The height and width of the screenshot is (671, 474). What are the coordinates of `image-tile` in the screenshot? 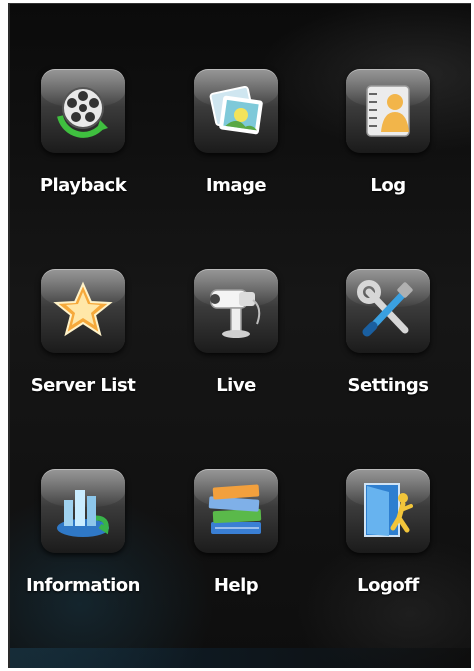 It's located at (236, 111).